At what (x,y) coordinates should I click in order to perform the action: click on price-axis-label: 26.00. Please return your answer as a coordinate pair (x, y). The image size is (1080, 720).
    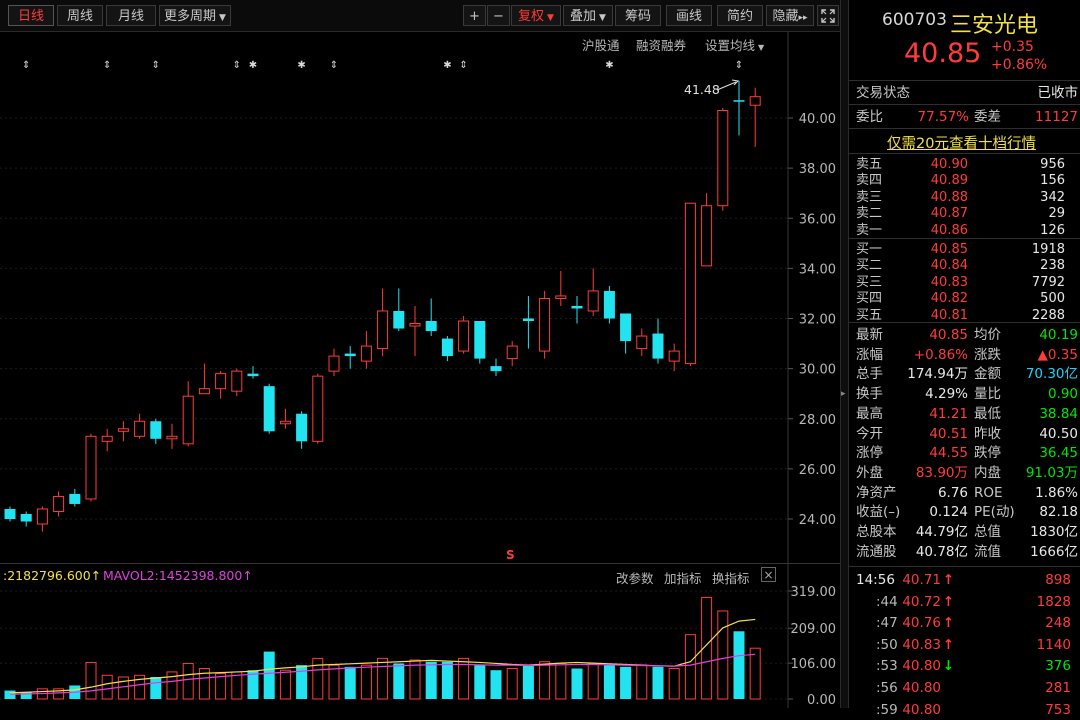
    Looking at the image, I should click on (817, 470).